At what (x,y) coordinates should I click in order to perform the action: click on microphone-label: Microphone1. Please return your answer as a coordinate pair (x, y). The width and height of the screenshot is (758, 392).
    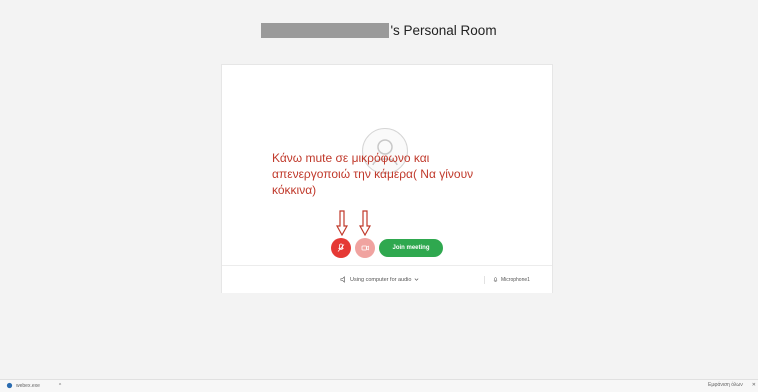
    Looking at the image, I should click on (515, 280).